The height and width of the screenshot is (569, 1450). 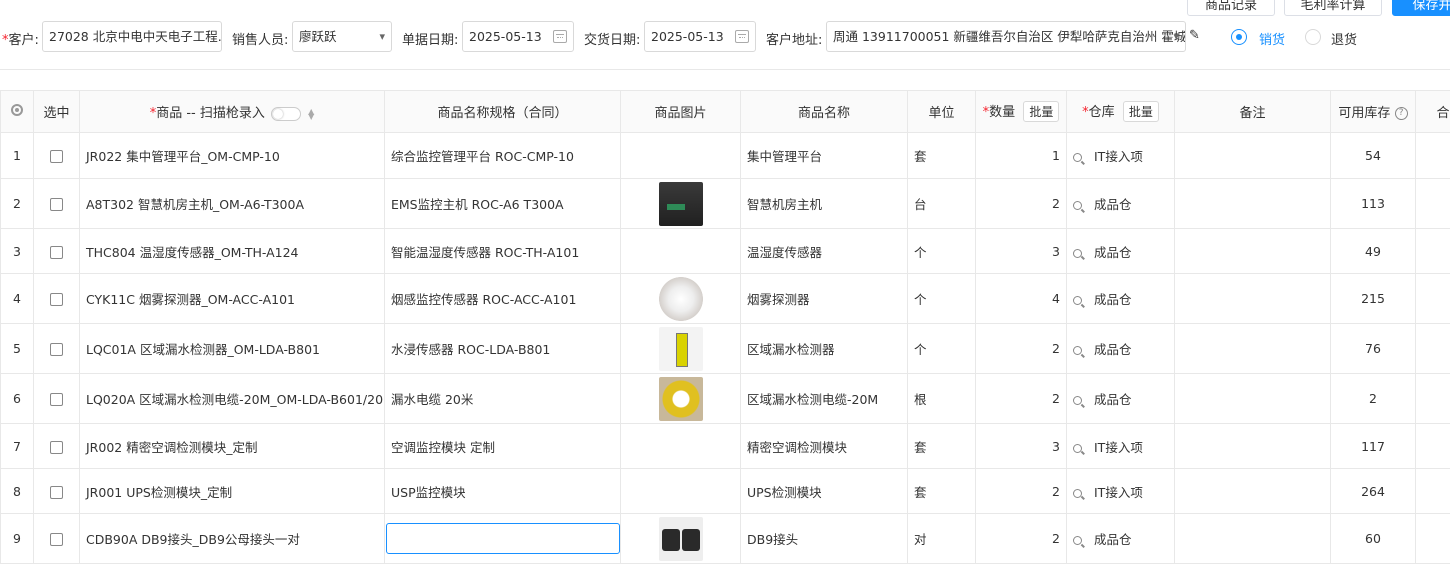 What do you see at coordinates (342, 36) in the screenshot?
I see `sales-select: 廖跃跃 ▾` at bounding box center [342, 36].